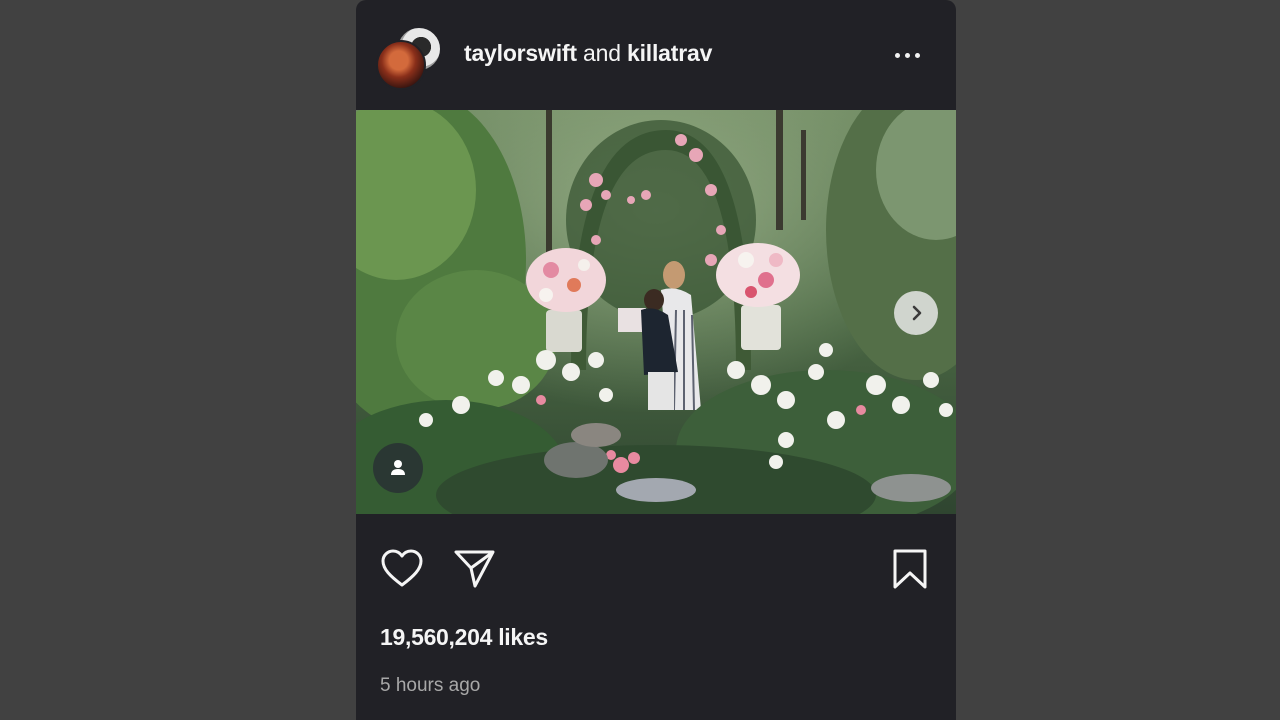 Image resolution: width=1280 pixels, height=720 pixels. I want to click on next-image-button, so click(916, 313).